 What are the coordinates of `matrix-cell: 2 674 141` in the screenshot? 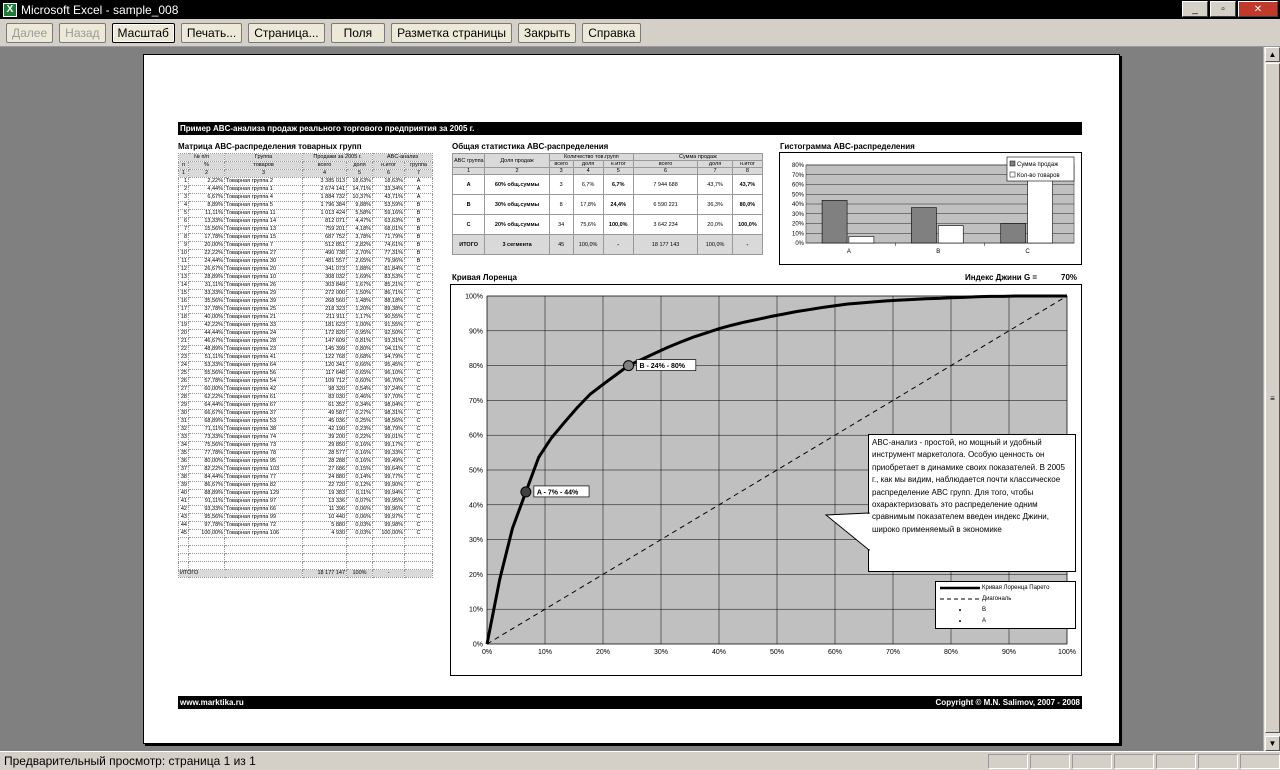 It's located at (325, 189).